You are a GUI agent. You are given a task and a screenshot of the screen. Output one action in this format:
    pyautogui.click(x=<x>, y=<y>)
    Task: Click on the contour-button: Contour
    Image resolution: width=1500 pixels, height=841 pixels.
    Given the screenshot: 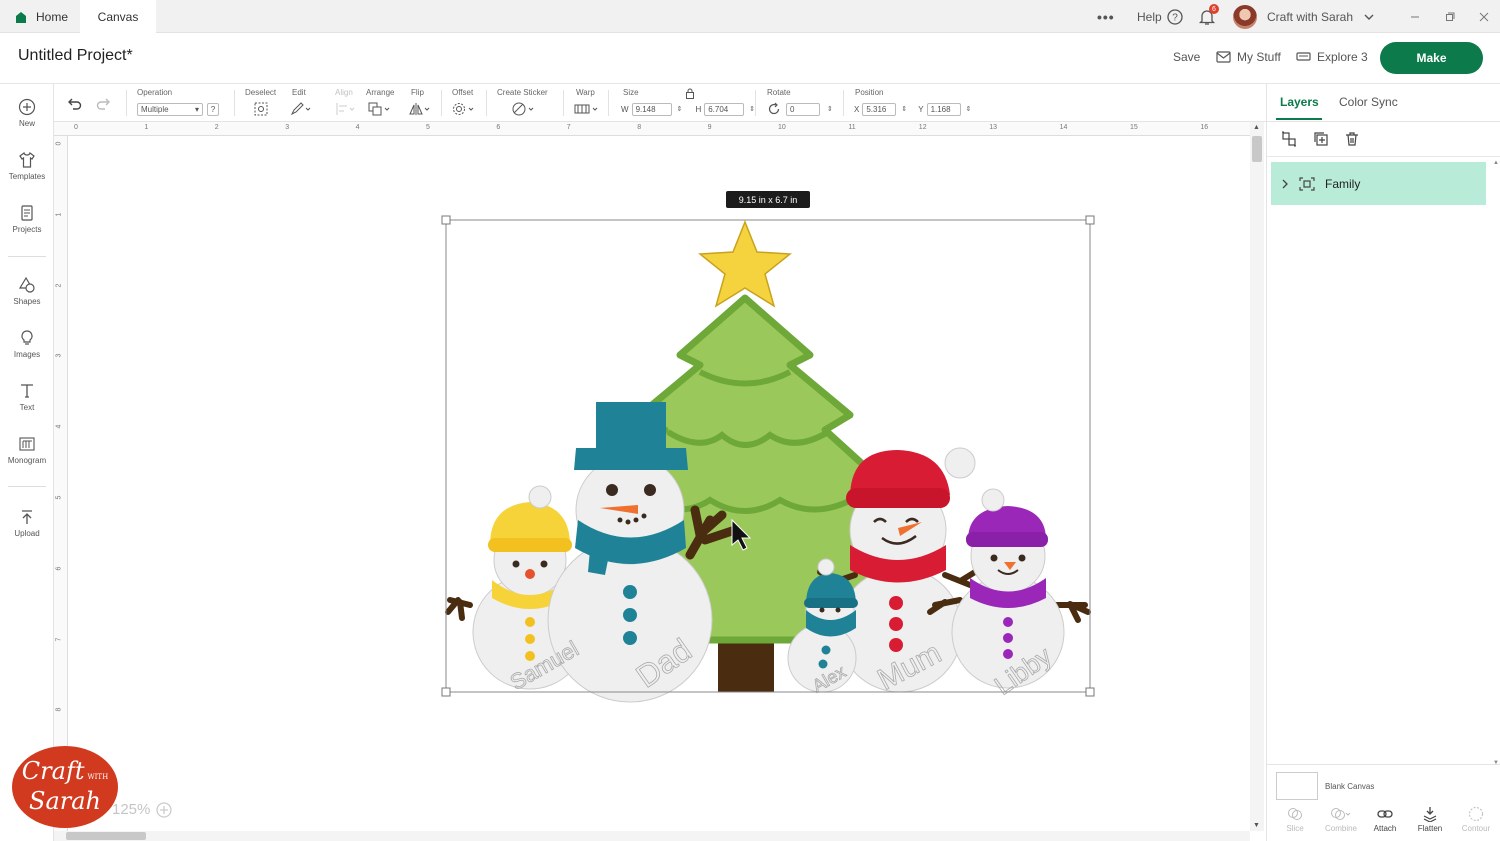 What is the action you would take?
    pyautogui.click(x=1476, y=819)
    